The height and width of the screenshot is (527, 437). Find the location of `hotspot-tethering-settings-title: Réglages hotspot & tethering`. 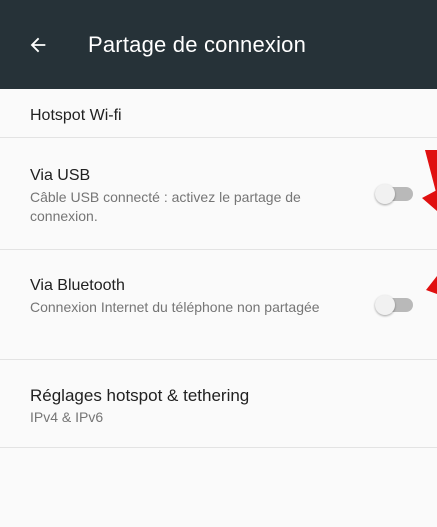

hotspot-tethering-settings-title: Réglages hotspot & tethering is located at coordinates (140, 395).